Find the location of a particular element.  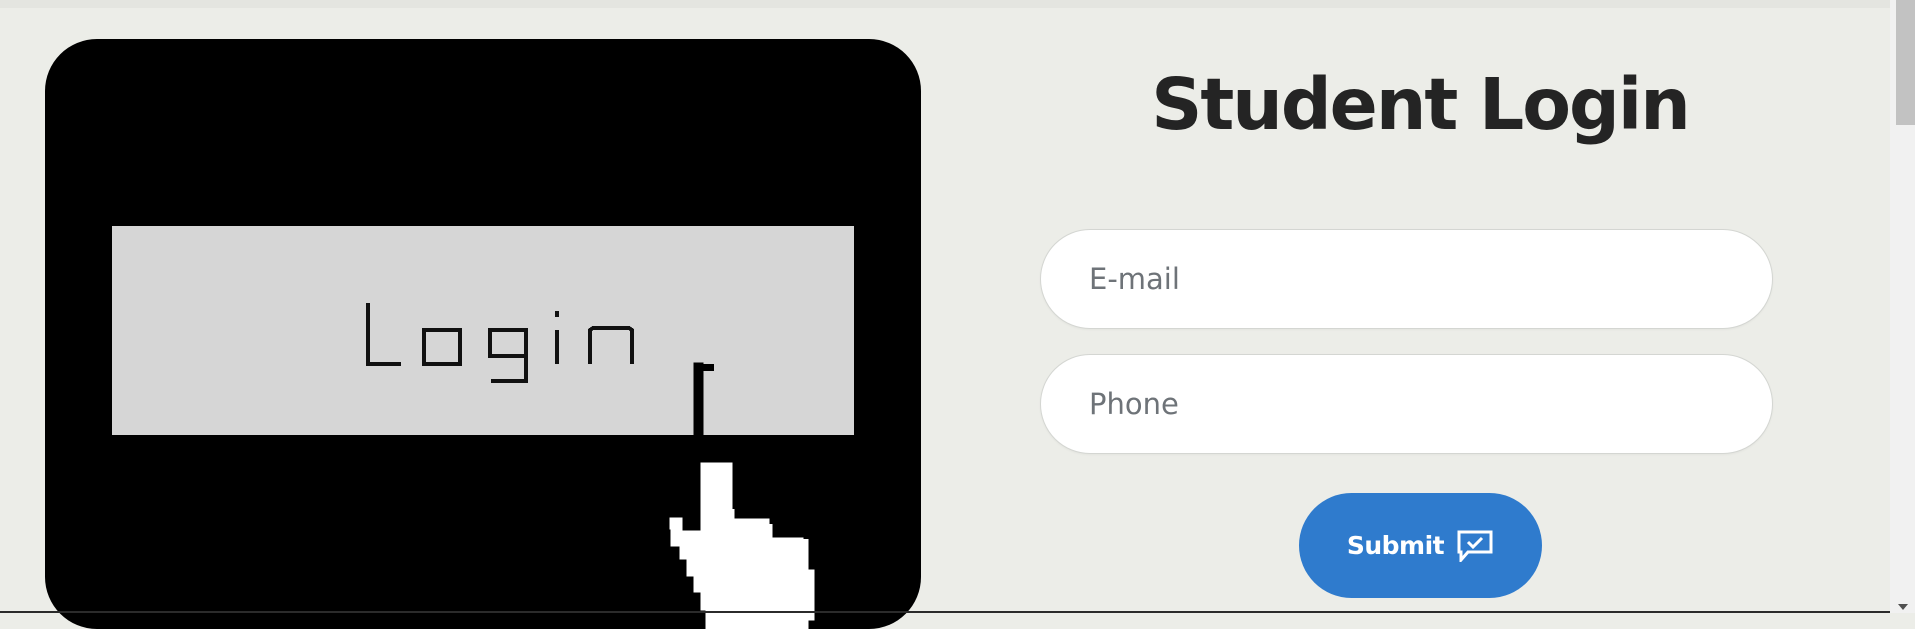

page-title: Student Login is located at coordinates (1421, 104).